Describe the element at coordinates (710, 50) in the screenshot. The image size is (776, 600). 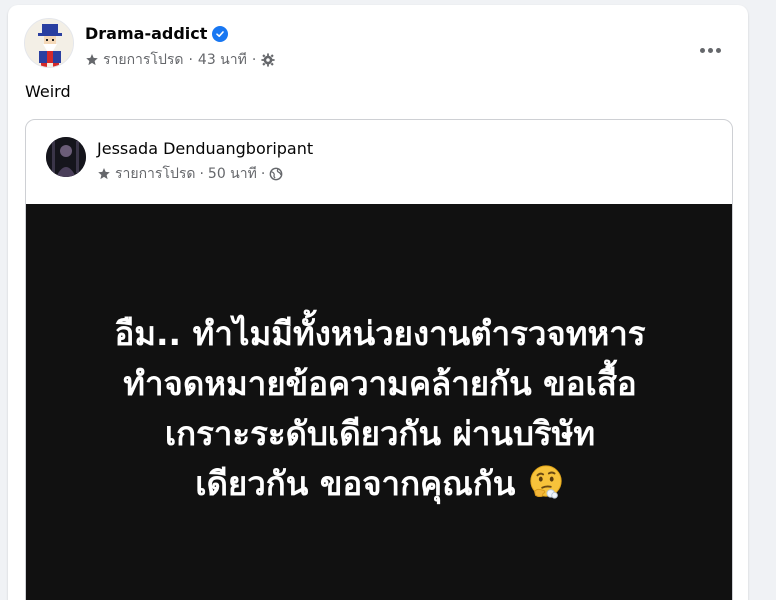
I see `more-options-button` at that location.